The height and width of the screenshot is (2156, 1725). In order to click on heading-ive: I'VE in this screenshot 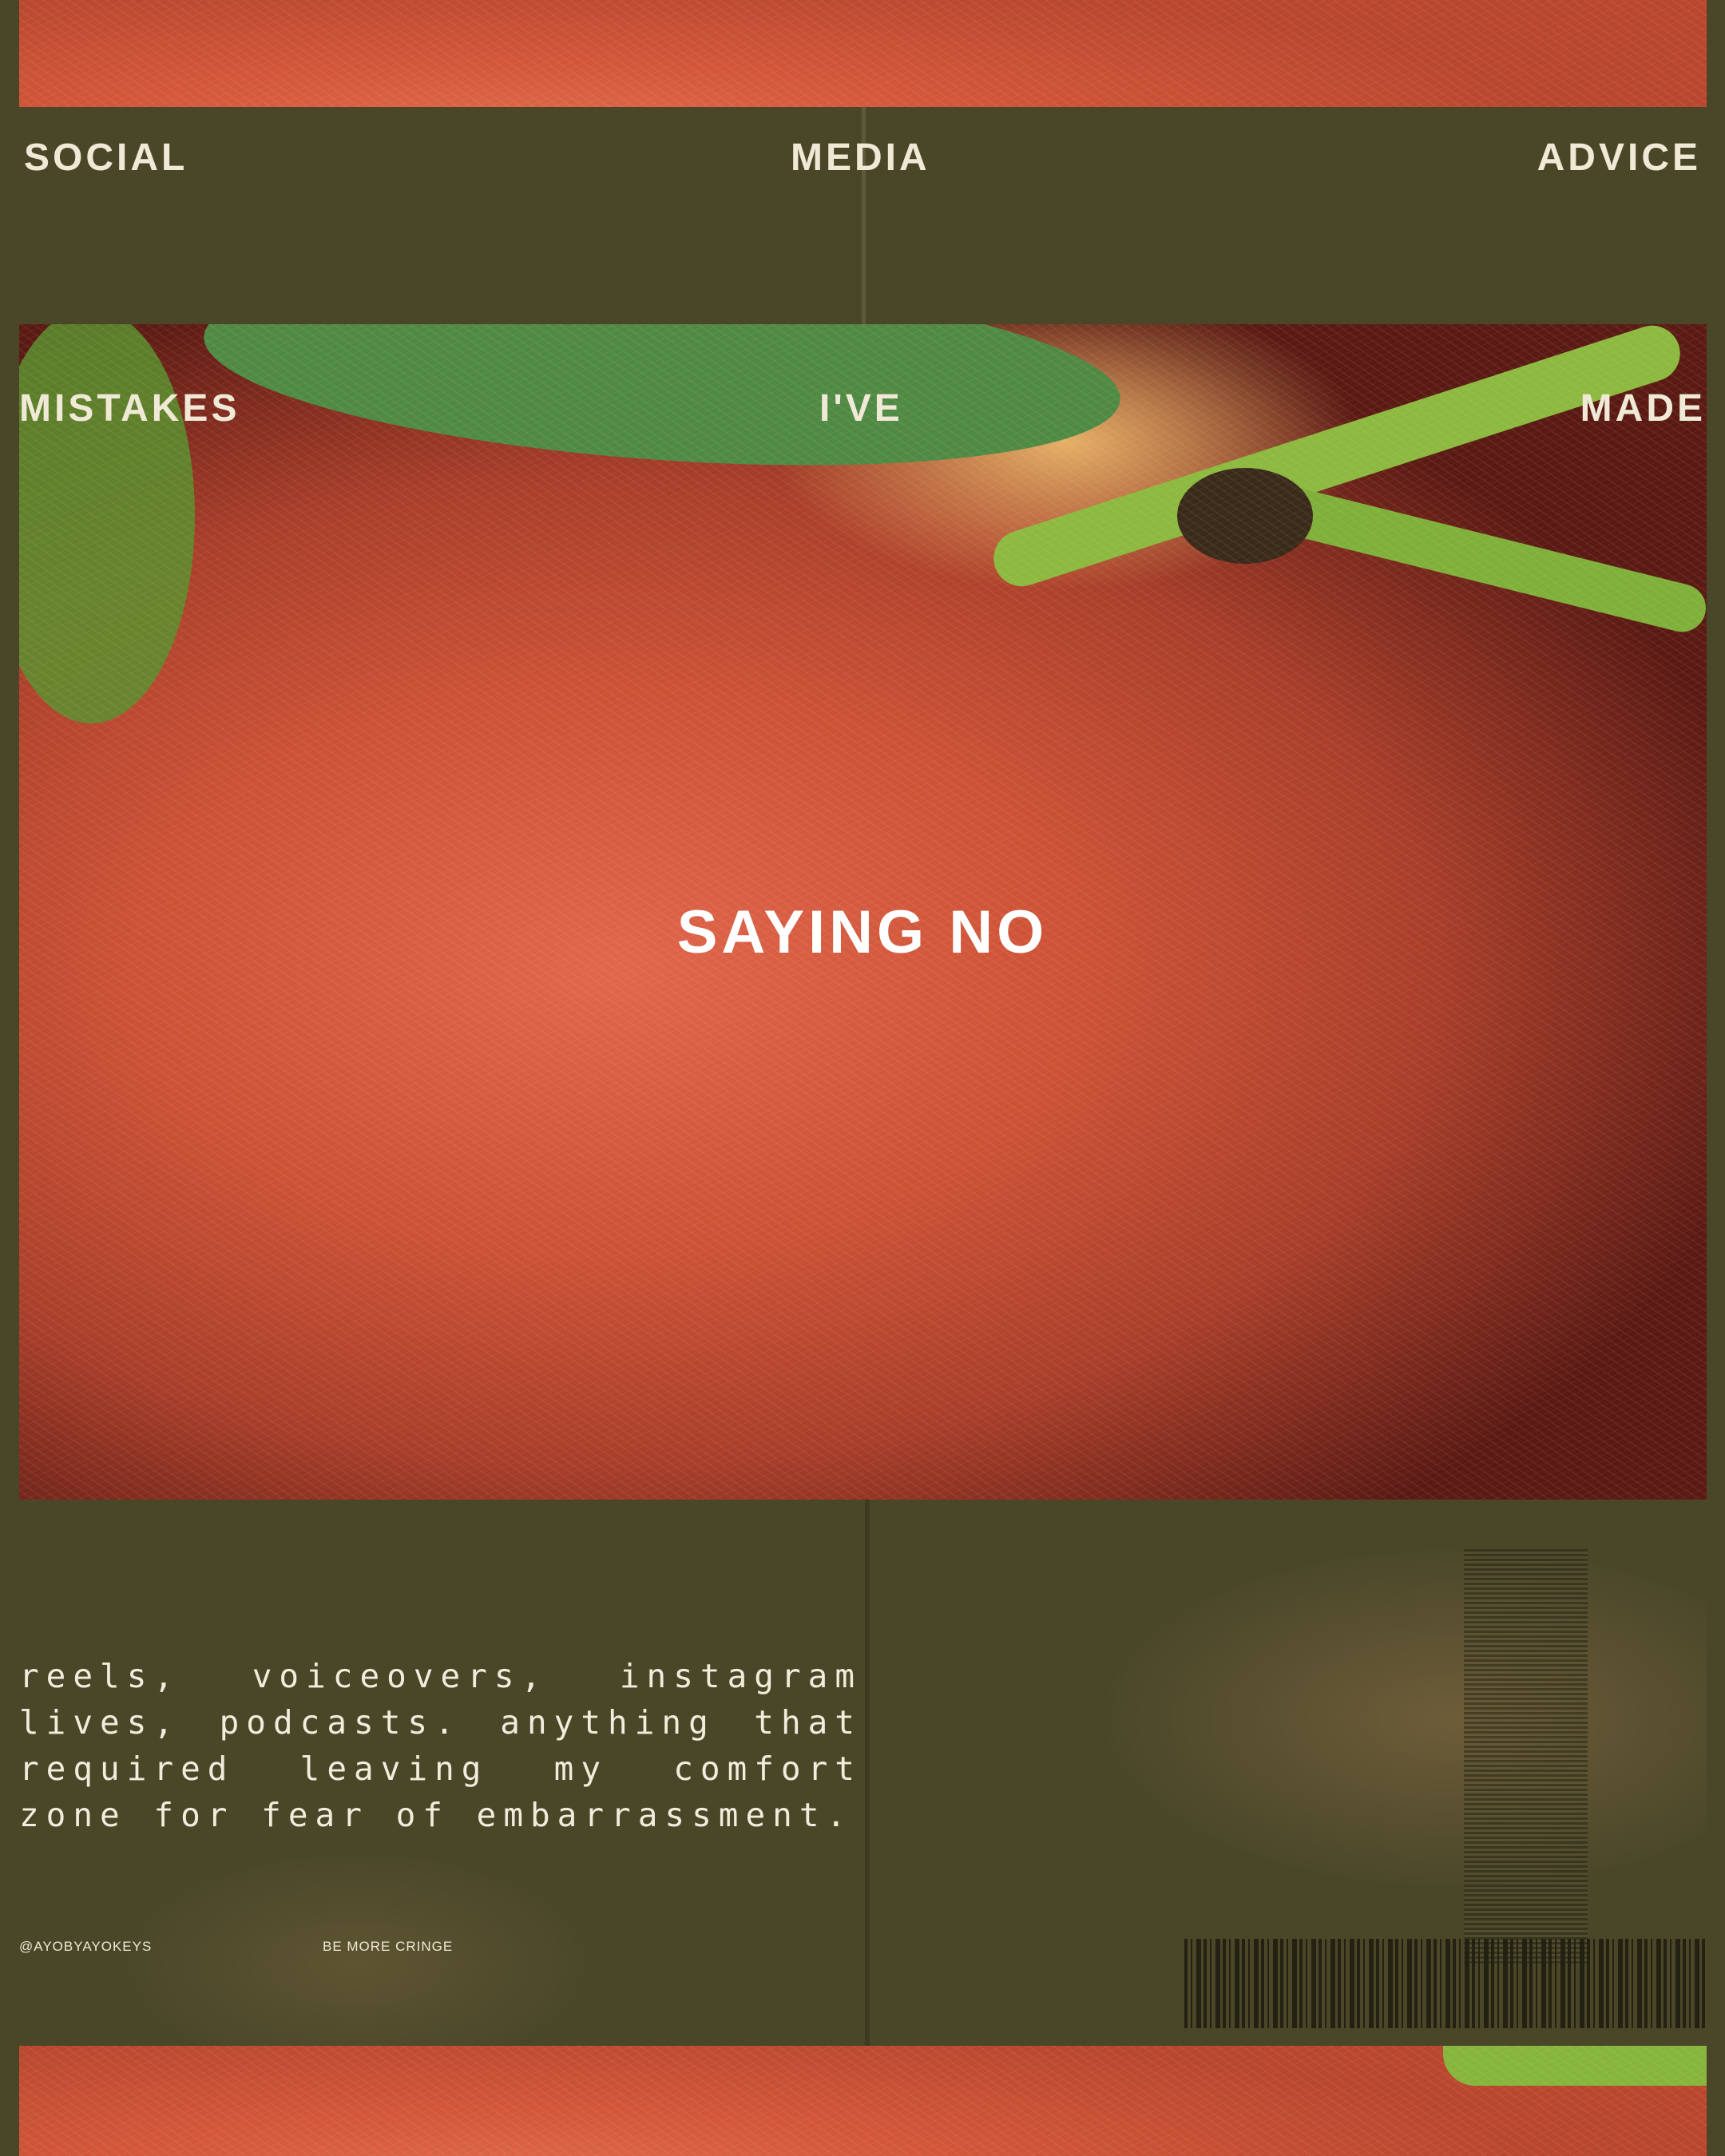, I will do `click(861, 408)`.